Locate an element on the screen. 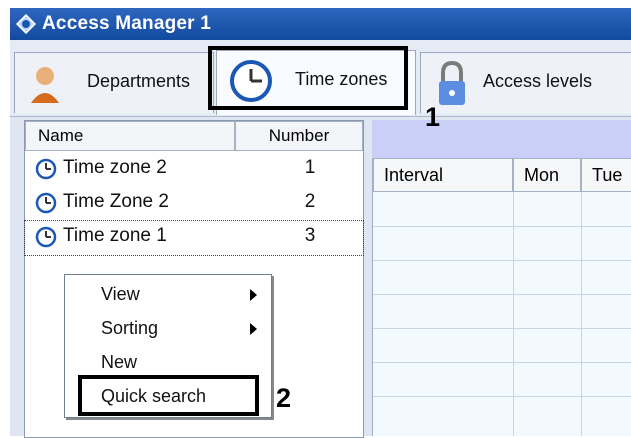 The image size is (631, 438). row-name: Time zone 1 is located at coordinates (115, 235).